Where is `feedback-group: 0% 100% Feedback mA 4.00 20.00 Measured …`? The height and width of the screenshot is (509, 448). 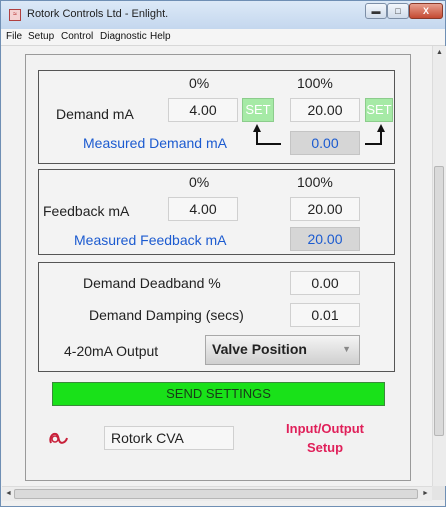
feedback-group: 0% 100% Feedback mA 4.00 20.00 Measured … is located at coordinates (216, 212).